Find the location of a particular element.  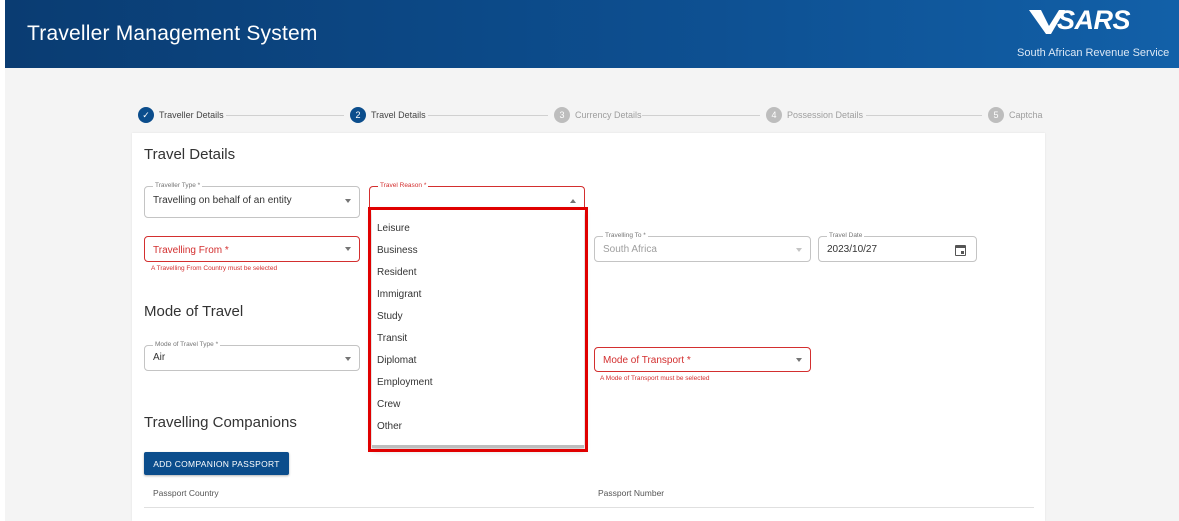

table-divider is located at coordinates (589, 507).